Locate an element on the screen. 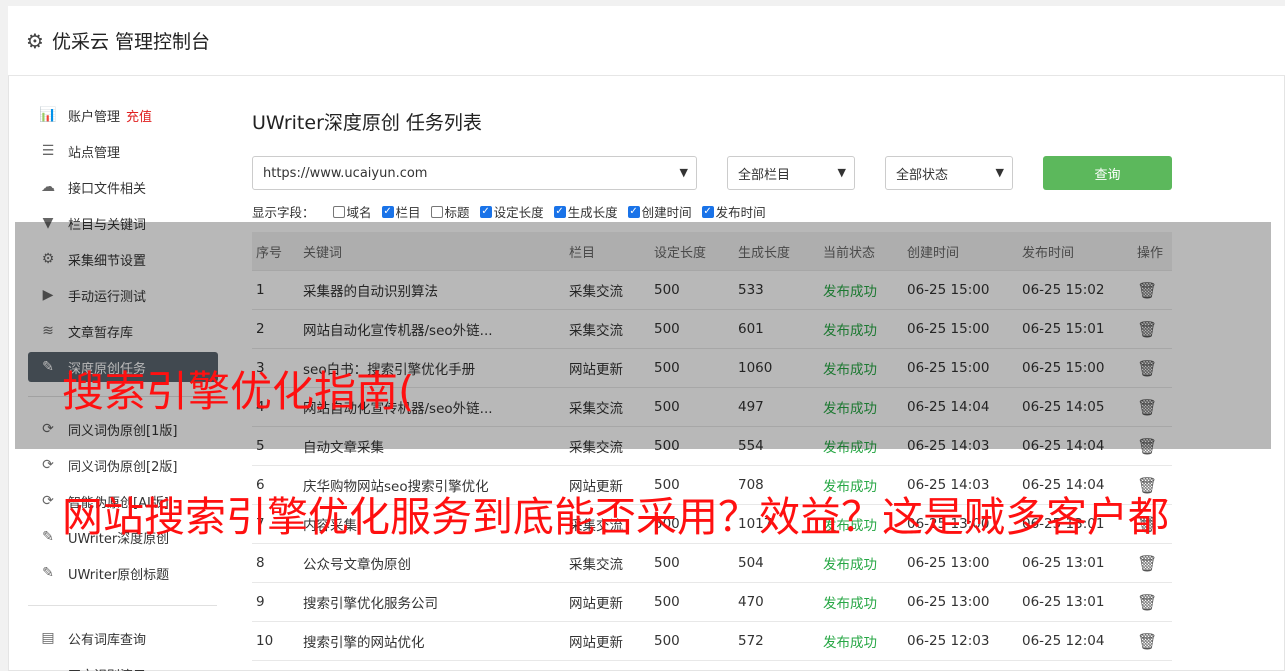 Image resolution: width=1285 pixels, height=671 pixels. table-cell: 06-25 12:03 is located at coordinates (948, 641).